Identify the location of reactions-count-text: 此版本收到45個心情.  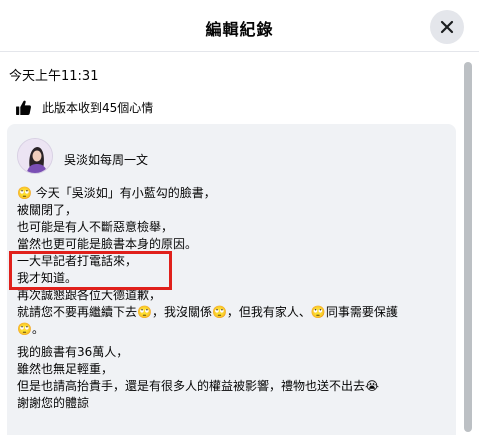
(98, 107).